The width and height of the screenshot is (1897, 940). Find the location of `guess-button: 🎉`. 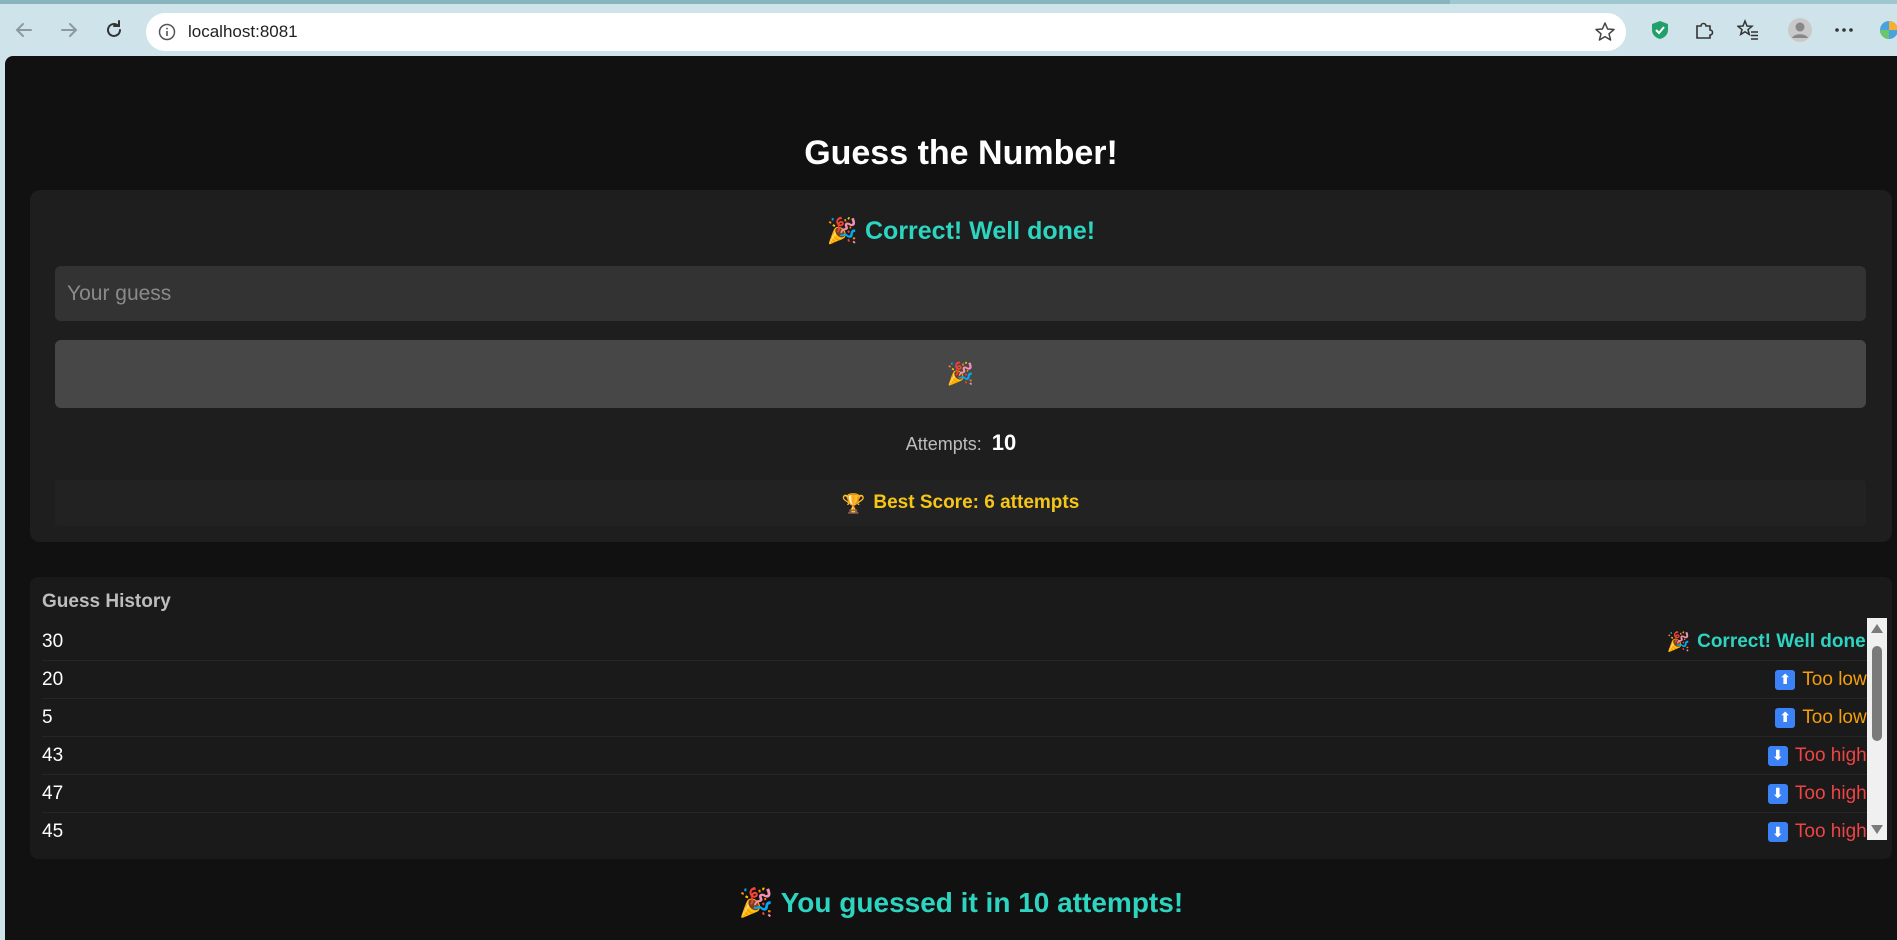

guess-button: 🎉 is located at coordinates (960, 374).